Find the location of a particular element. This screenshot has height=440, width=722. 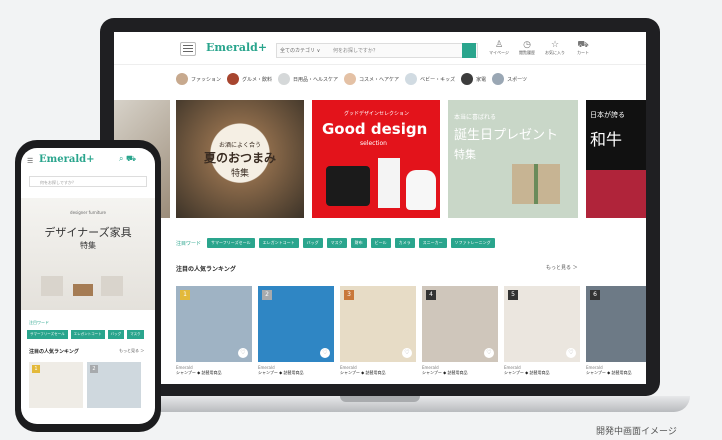

search-input: 全てのカテゴリ ∨ 何をお探しですか？ is located at coordinates (377, 50).